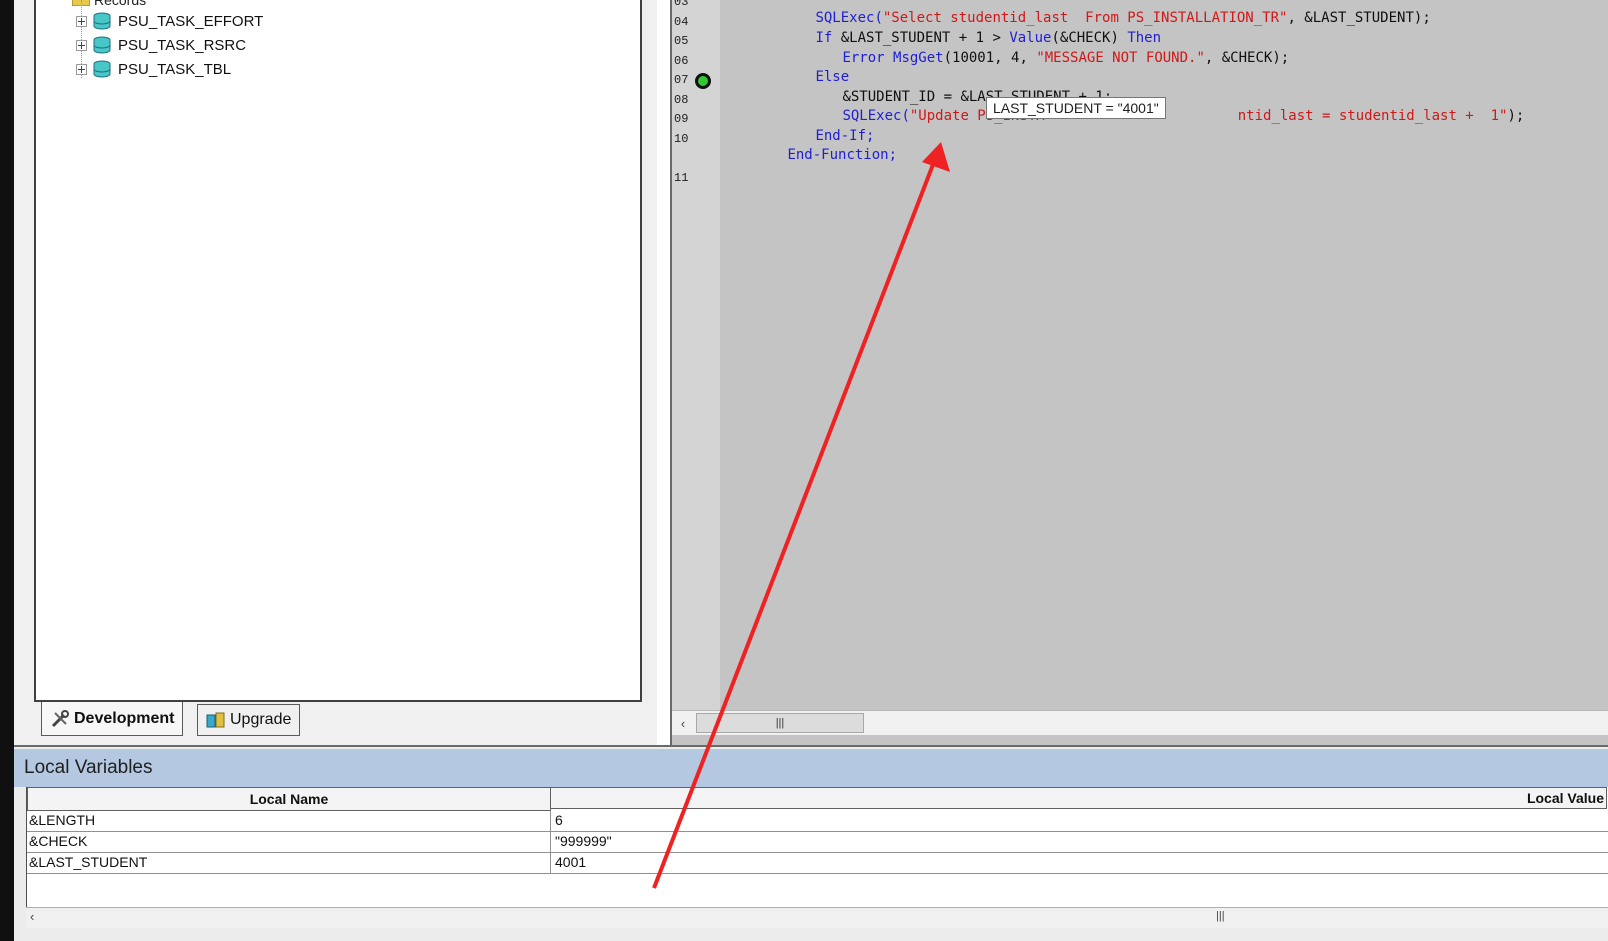 This screenshot has width=1608, height=941. What do you see at coordinates (261, 719) in the screenshot?
I see `tab-label: Upgrade` at bounding box center [261, 719].